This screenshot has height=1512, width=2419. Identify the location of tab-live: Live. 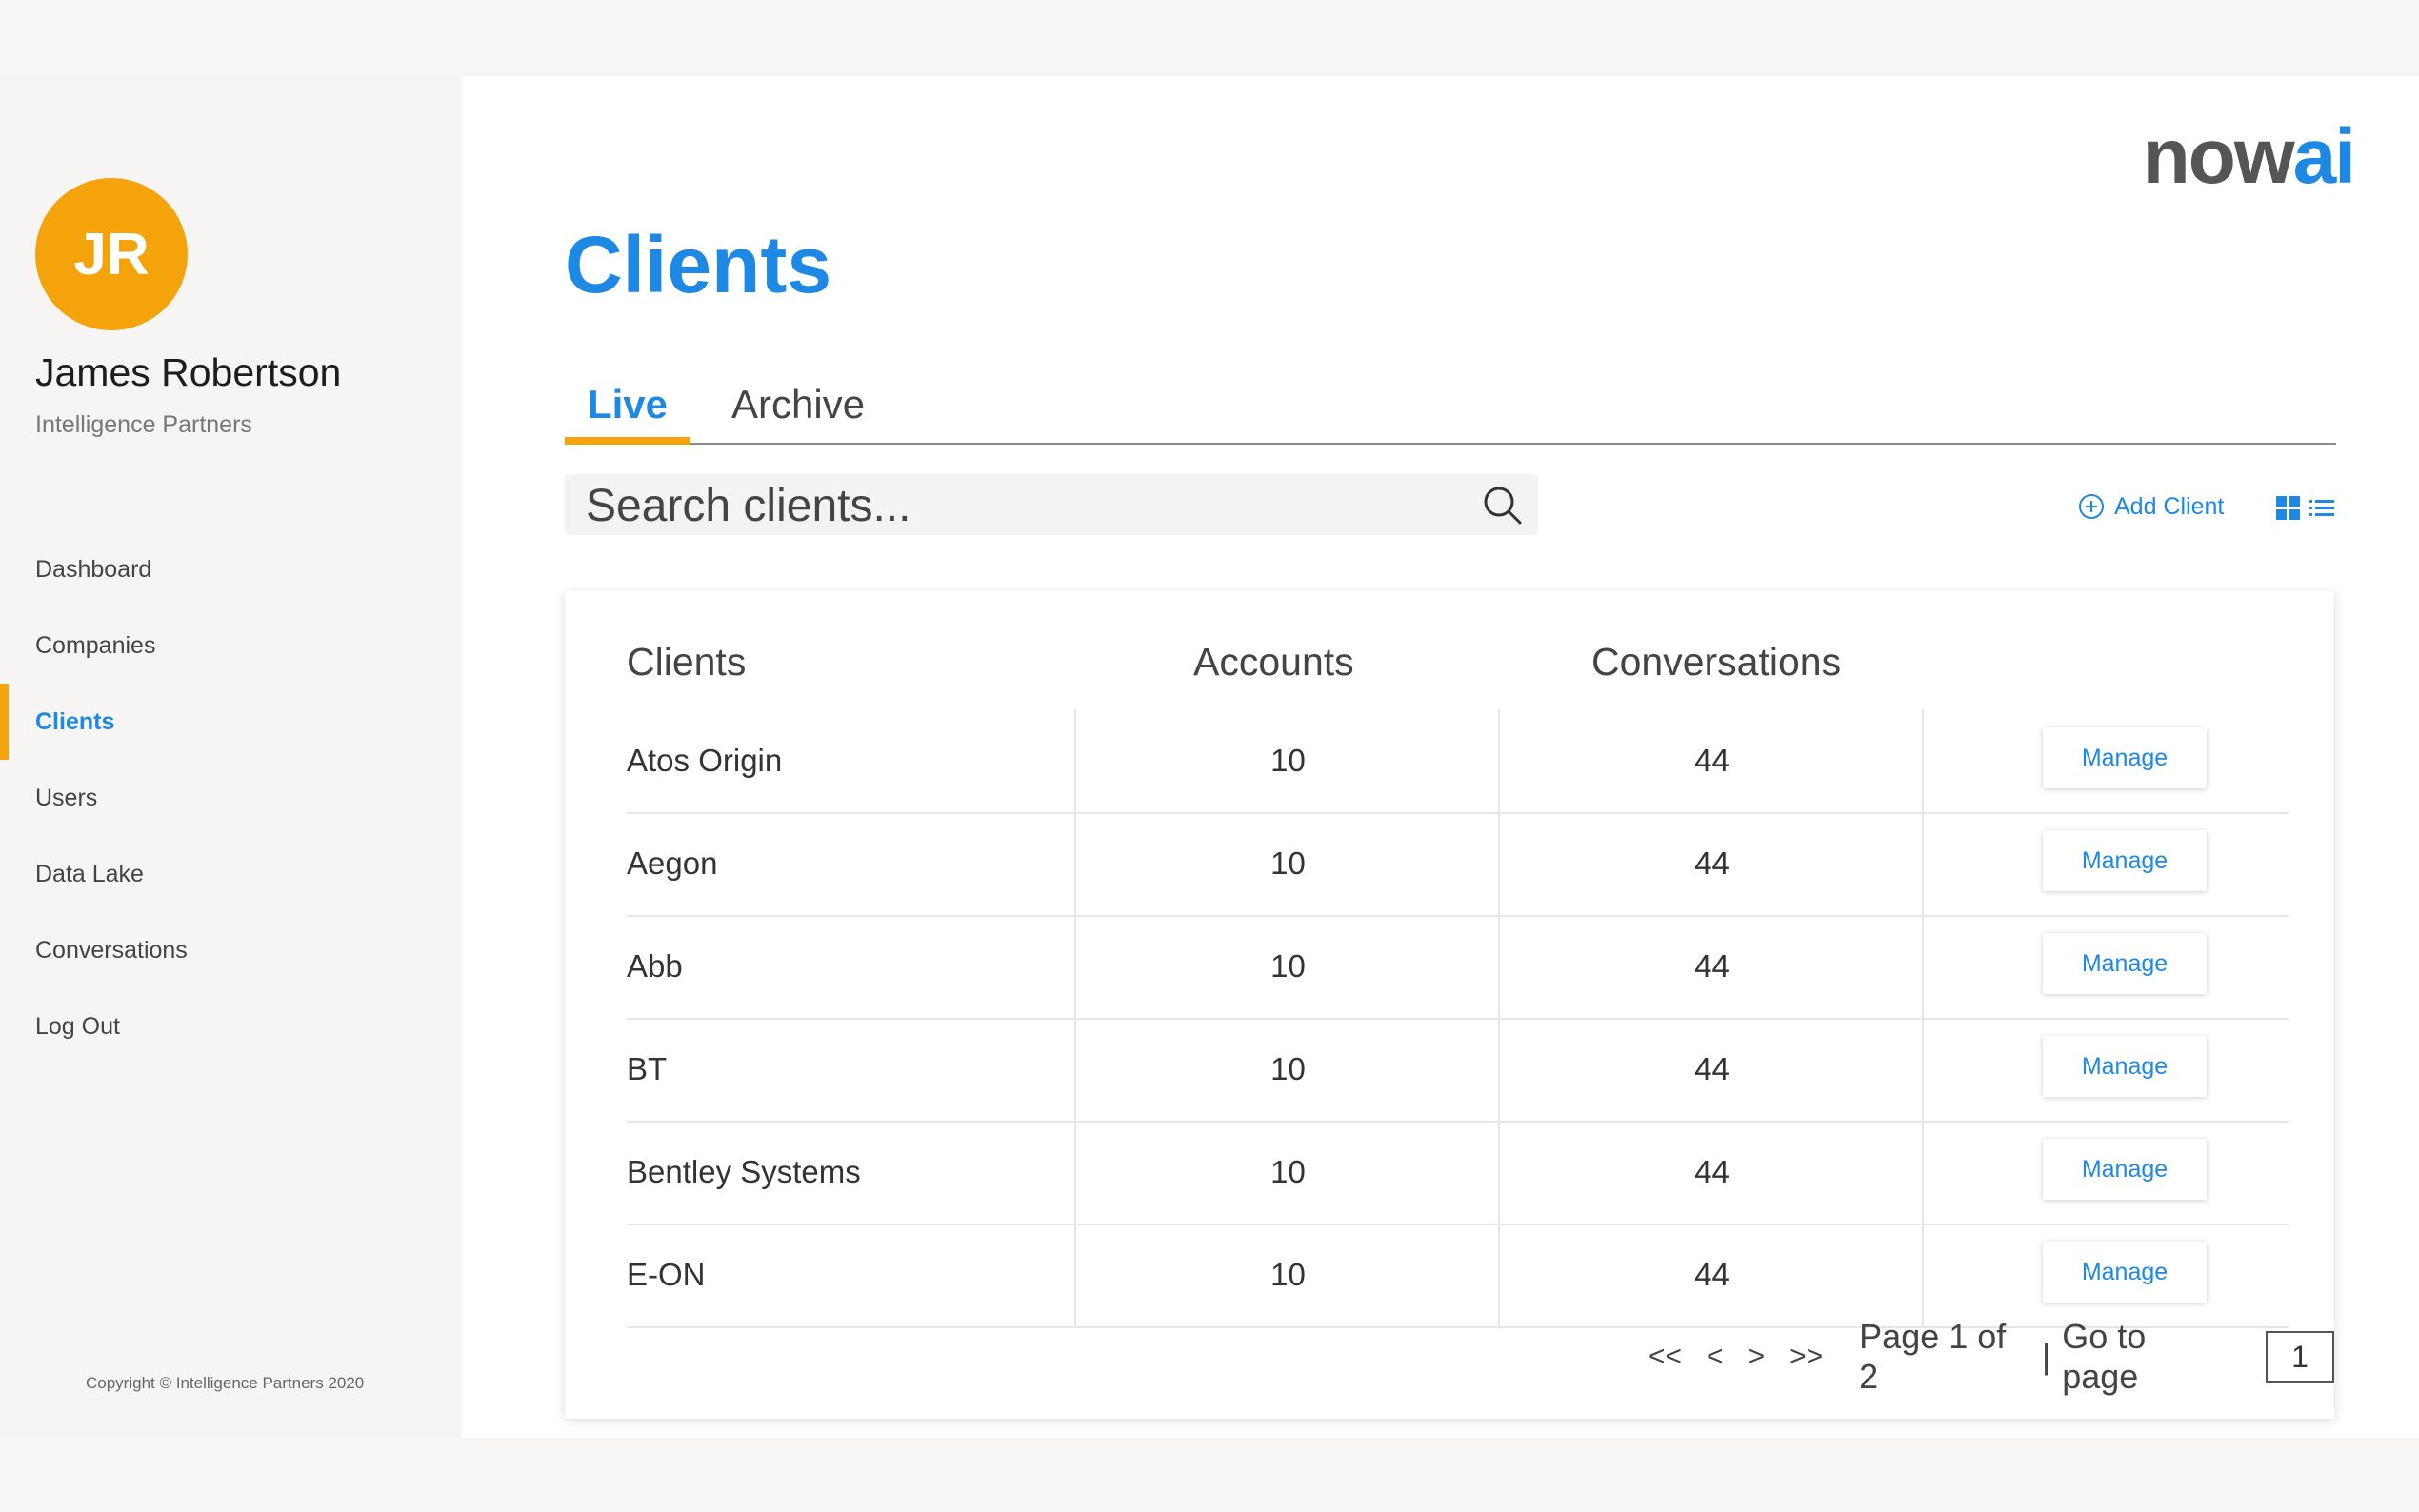
(627, 406).